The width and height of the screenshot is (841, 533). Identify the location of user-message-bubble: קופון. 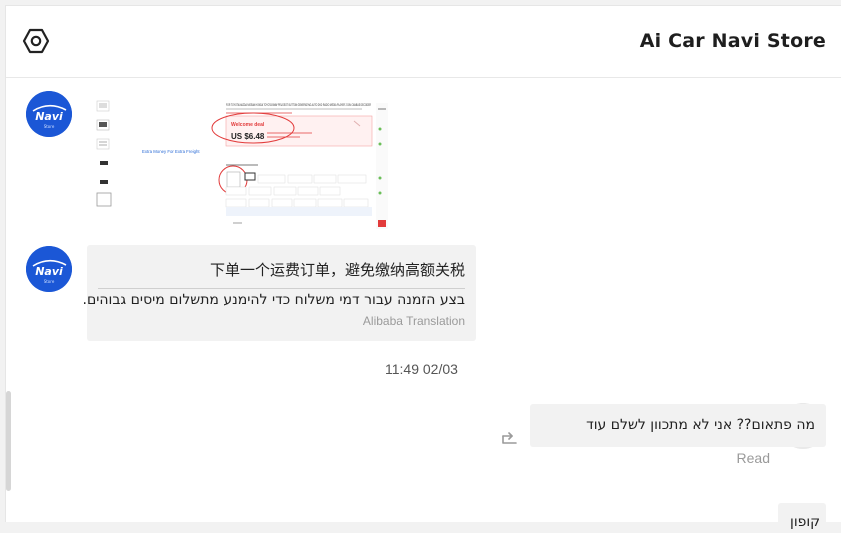
(802, 518).